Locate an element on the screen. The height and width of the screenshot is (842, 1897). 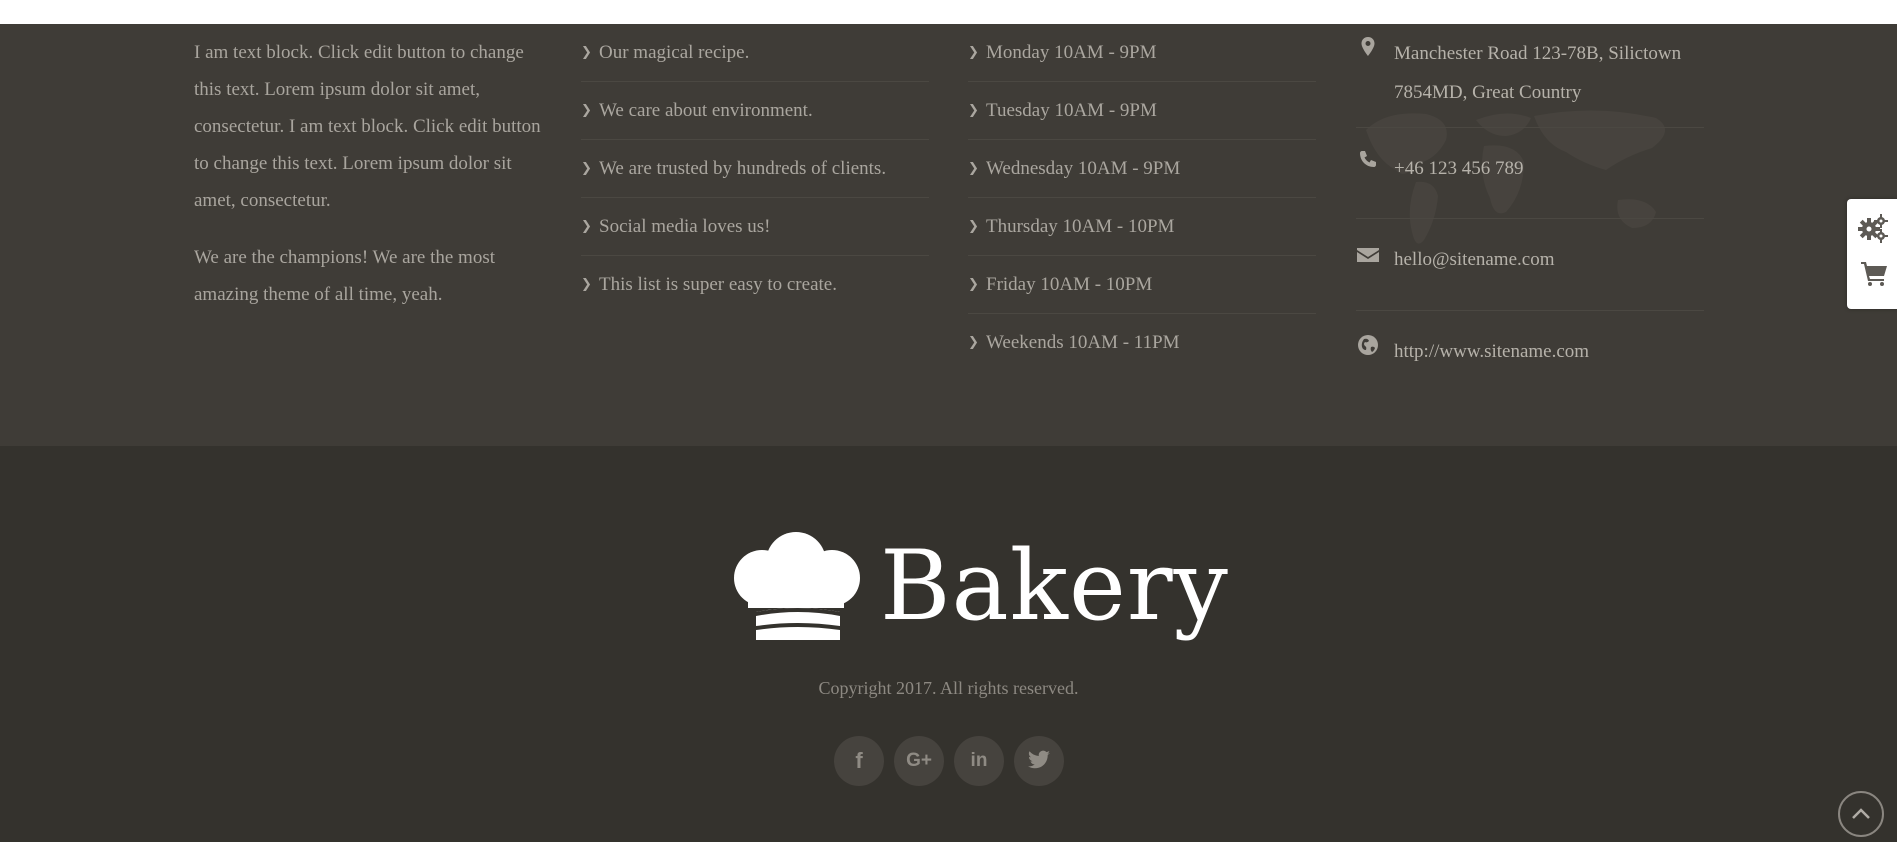
chevron-up-icon is located at coordinates (1861, 813).